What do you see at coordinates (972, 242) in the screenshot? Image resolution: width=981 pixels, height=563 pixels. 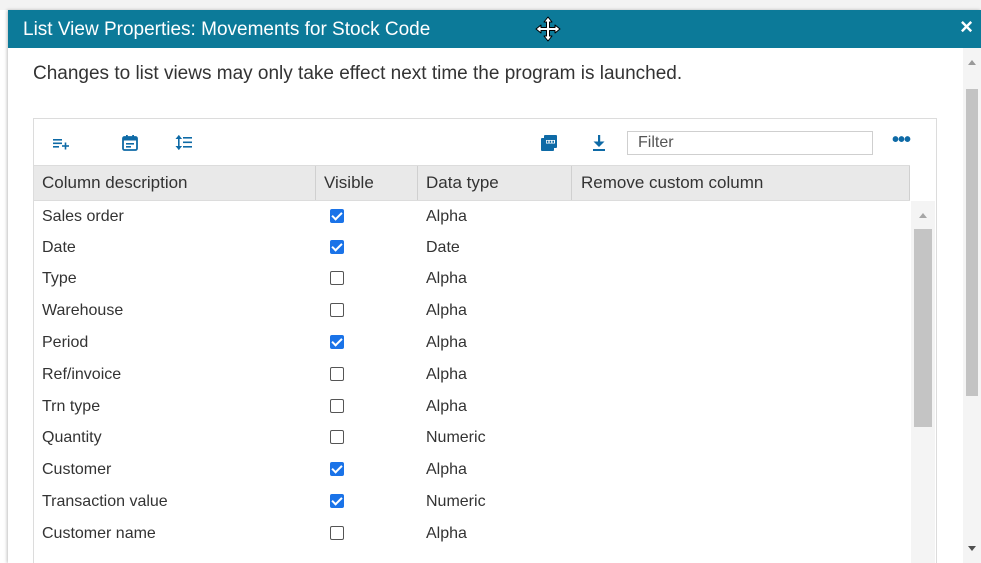 I see `dialog-scroll-thumb` at bounding box center [972, 242].